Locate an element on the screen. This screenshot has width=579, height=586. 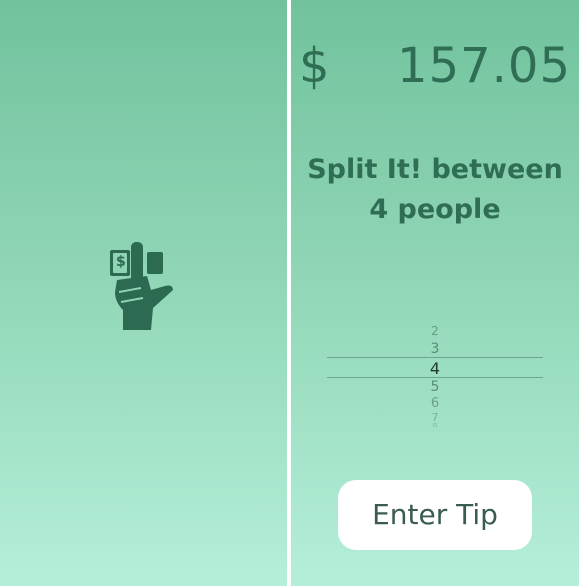
picker-selection-top-line is located at coordinates (435, 357).